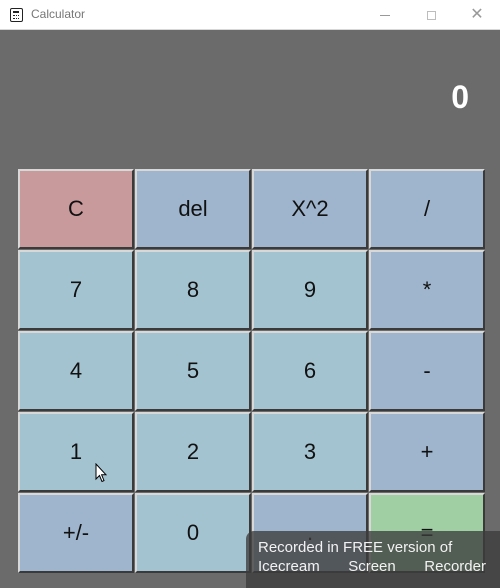  I want to click on digit-9-button: 9, so click(310, 290).